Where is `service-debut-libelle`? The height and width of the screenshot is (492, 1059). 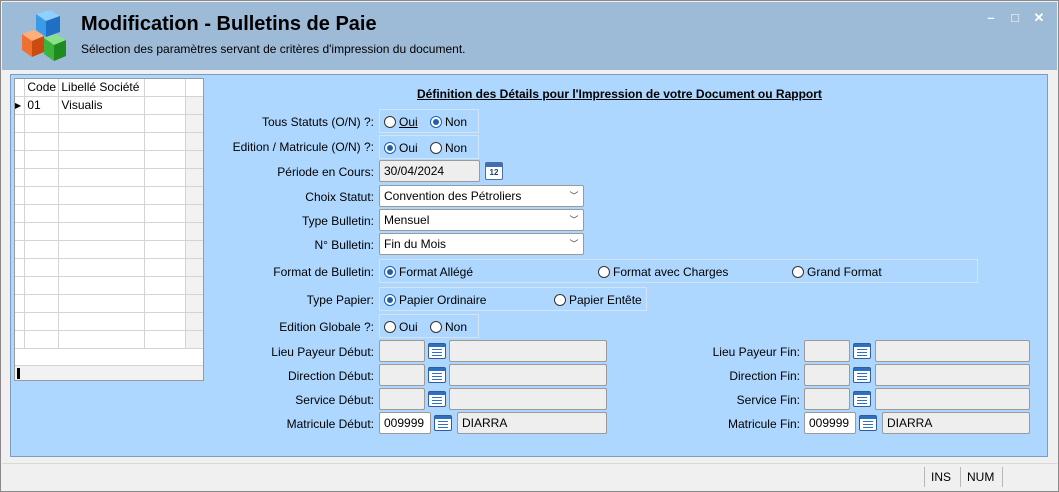 service-debut-libelle is located at coordinates (528, 399).